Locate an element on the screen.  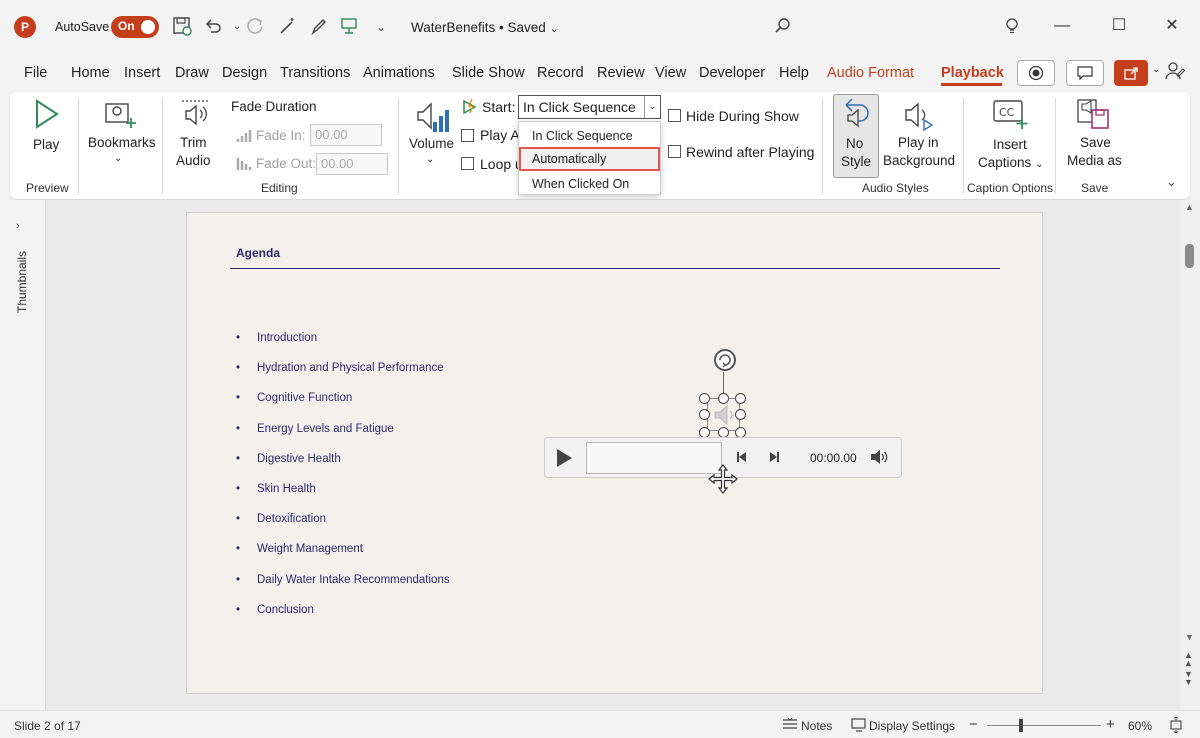
start-select: In Click Sequence ⌄ is located at coordinates (589, 107).